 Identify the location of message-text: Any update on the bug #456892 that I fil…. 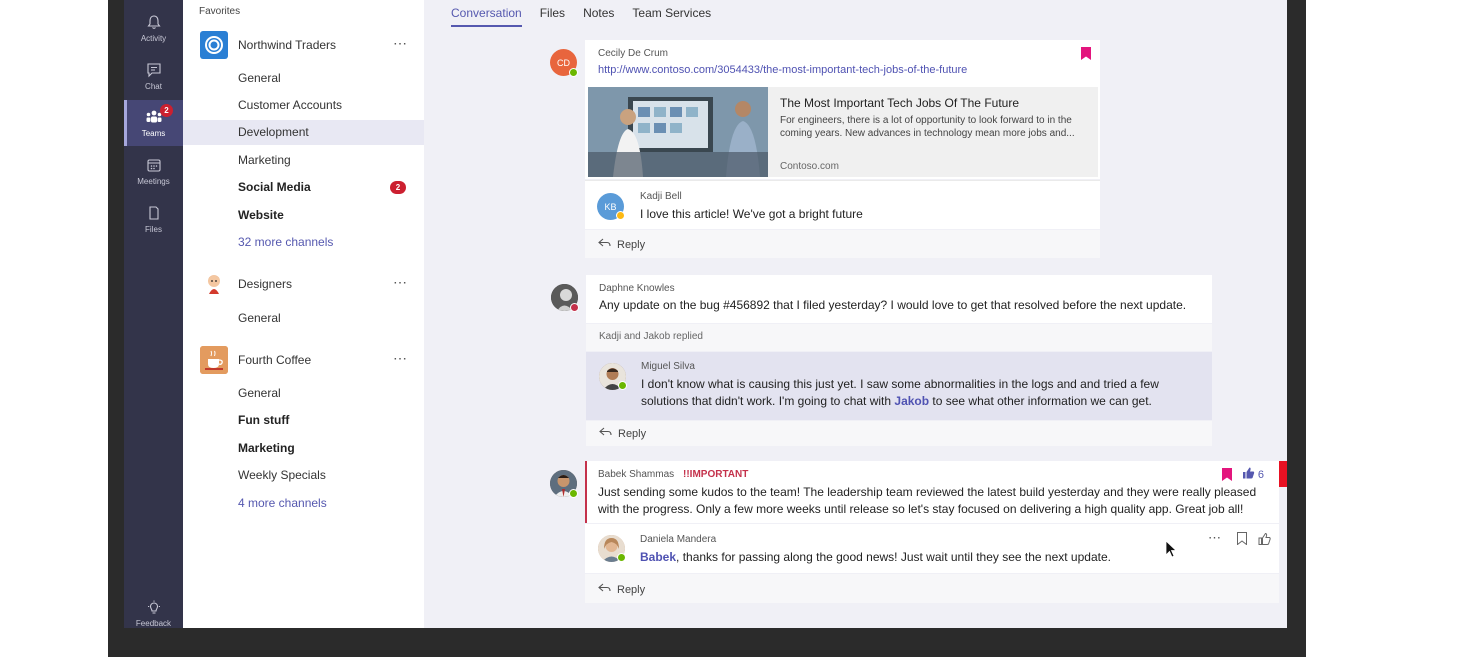
(893, 305).